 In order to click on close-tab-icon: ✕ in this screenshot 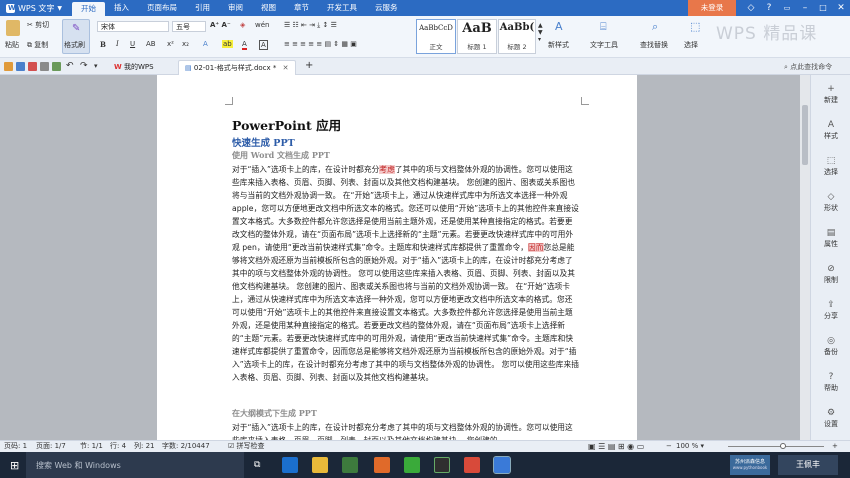, I will do `click(286, 68)`.